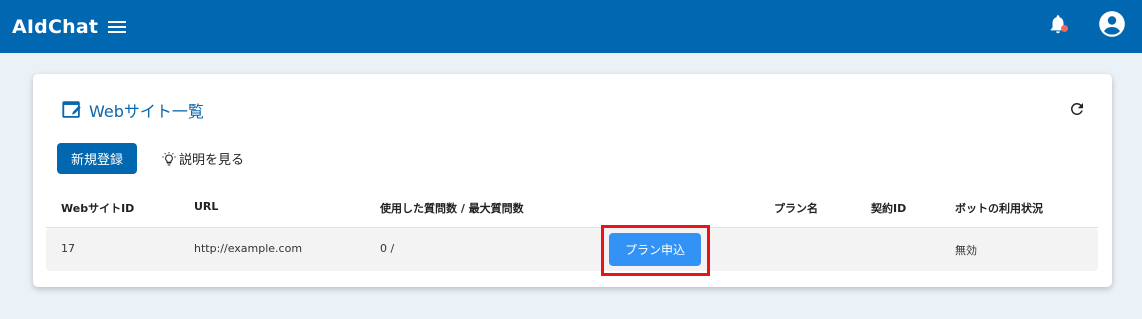 This screenshot has height=319, width=1142. I want to click on card-title: Webサイト一覧, so click(132, 110).